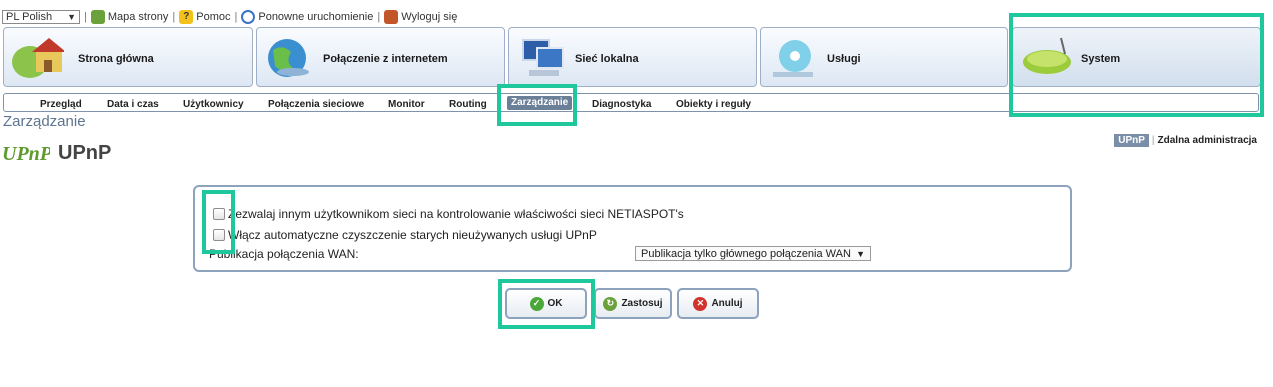 The width and height of the screenshot is (1273, 387). What do you see at coordinates (213, 104) in the screenshot?
I see `subtab-users: Użytkownicy` at bounding box center [213, 104].